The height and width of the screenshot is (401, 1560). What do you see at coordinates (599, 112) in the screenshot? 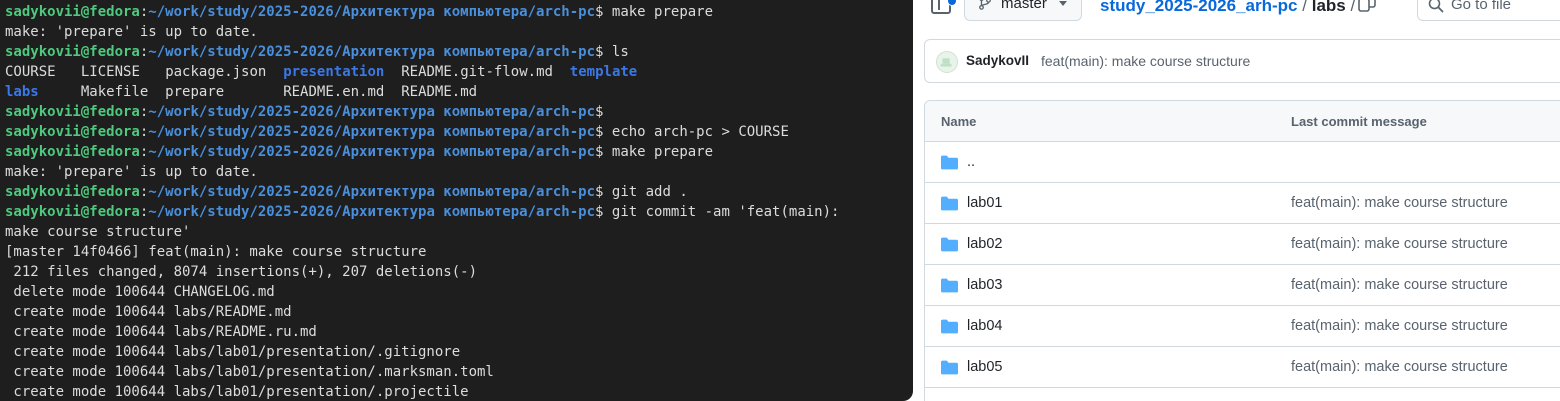
I see `prompt-dollar: $` at bounding box center [599, 112].